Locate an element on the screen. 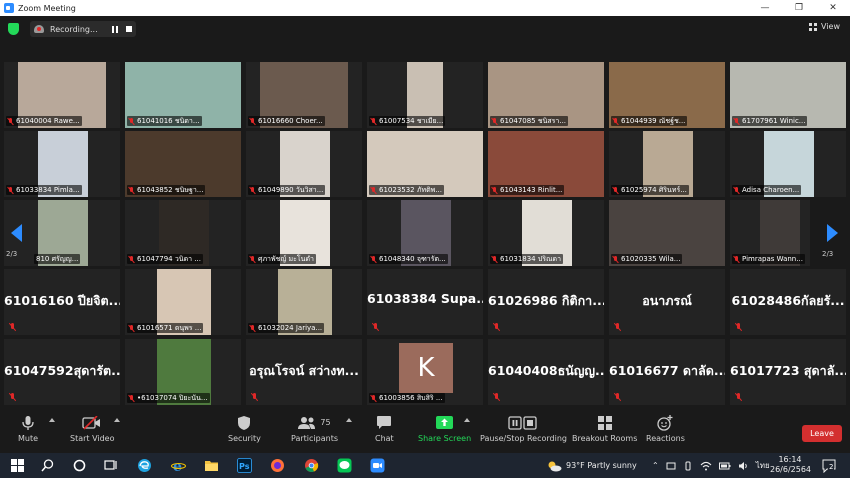  video-options-chevron-icon is located at coordinates (117, 420).